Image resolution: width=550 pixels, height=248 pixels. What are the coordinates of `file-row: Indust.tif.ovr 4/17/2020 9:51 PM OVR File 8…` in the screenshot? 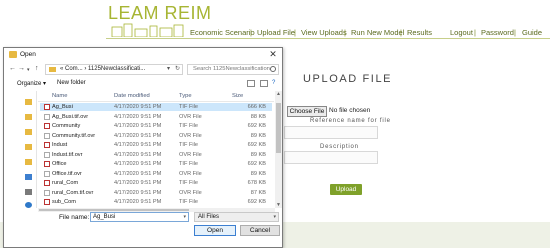 It's located at (156, 155).